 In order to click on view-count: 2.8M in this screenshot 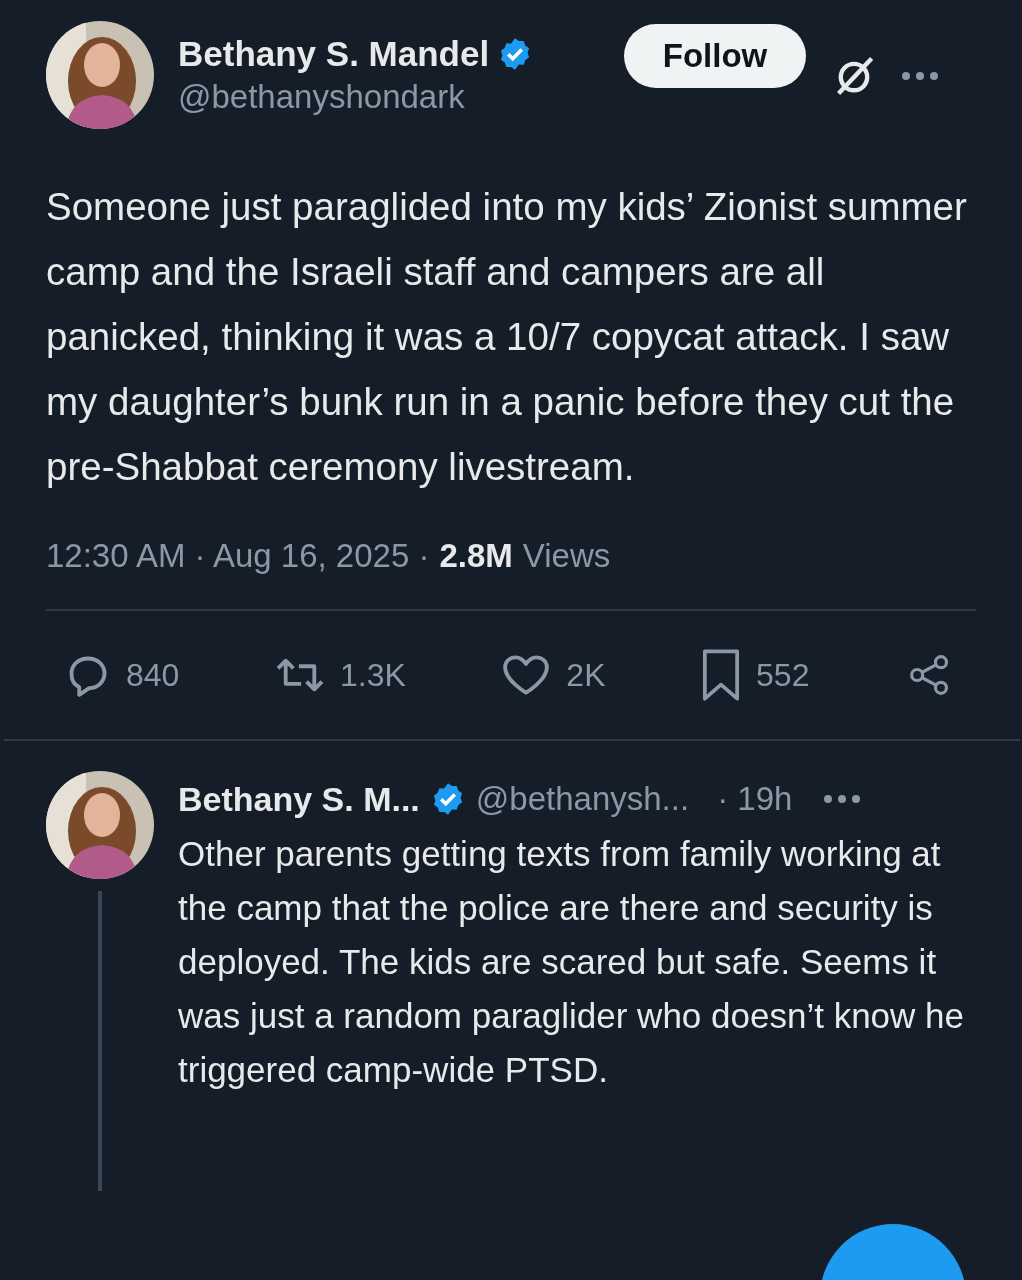, I will do `click(476, 556)`.